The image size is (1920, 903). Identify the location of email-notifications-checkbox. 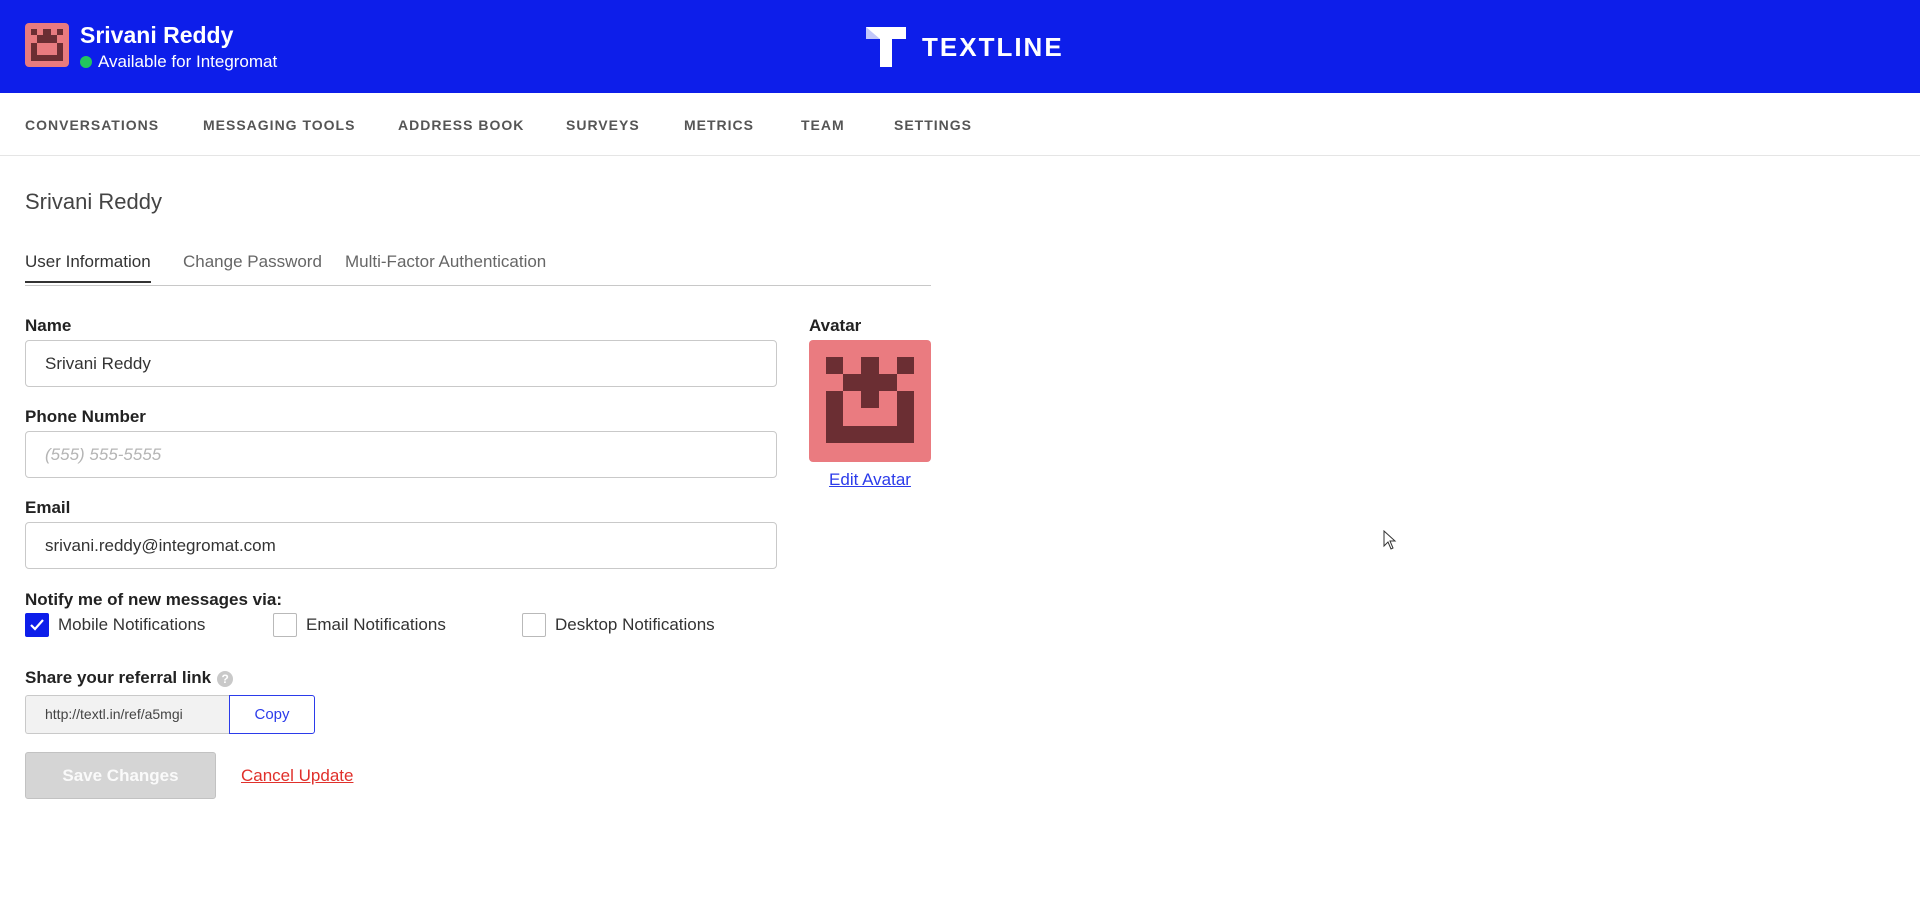
(285, 625).